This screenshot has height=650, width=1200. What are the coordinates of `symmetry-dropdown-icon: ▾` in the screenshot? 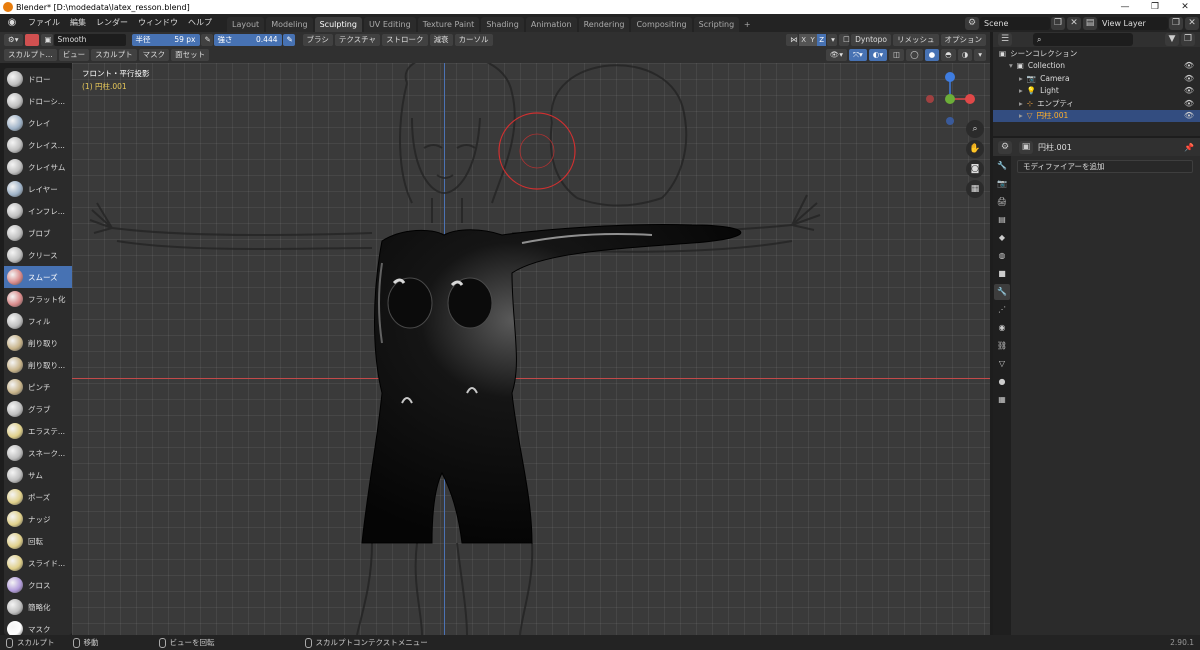 It's located at (832, 39).